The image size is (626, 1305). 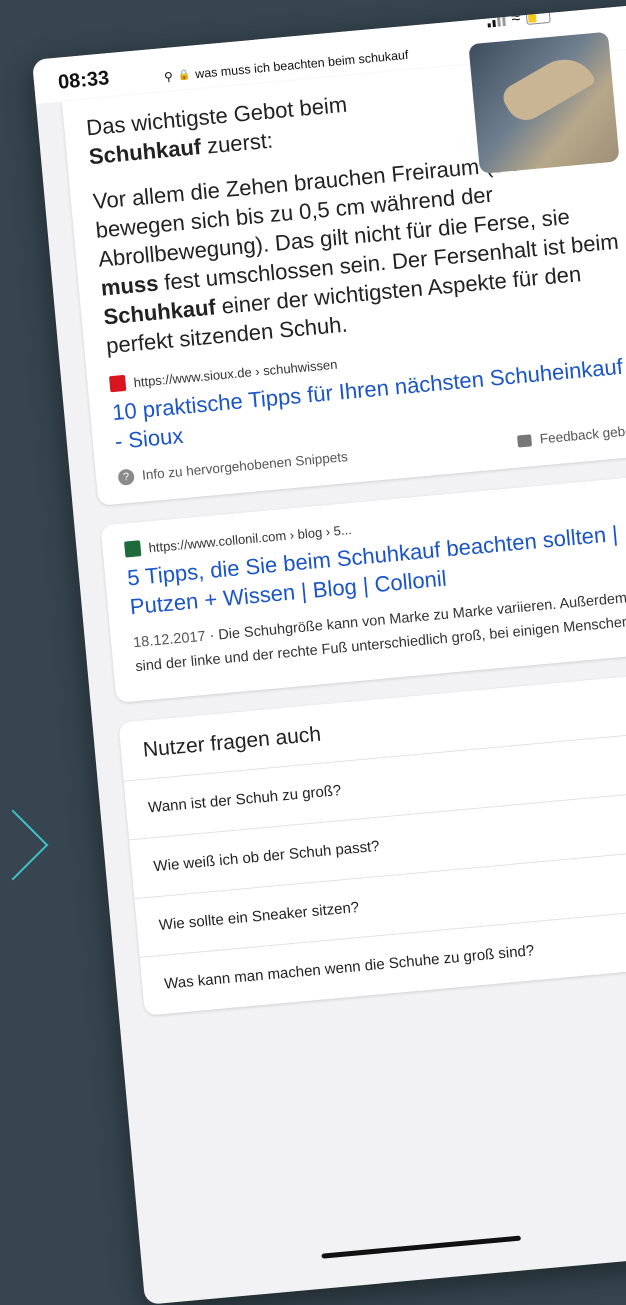 What do you see at coordinates (525, 441) in the screenshot?
I see `feedback-icon` at bounding box center [525, 441].